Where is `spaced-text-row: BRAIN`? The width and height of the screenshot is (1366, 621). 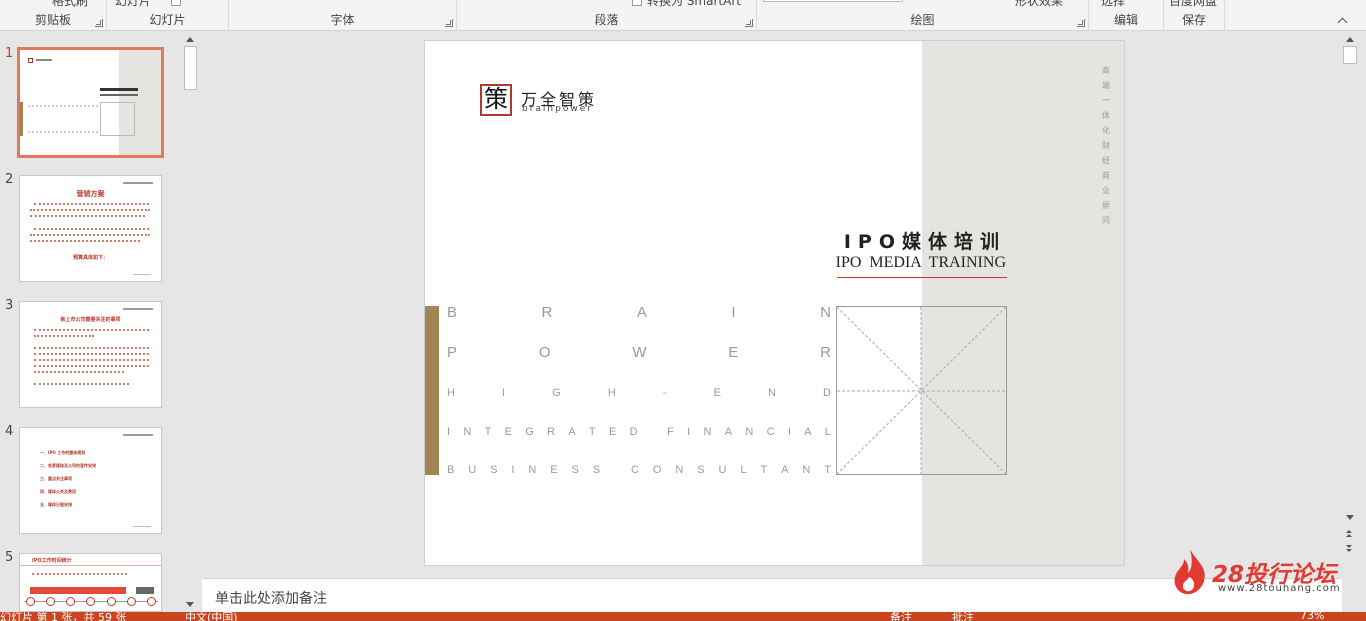 spaced-text-row: BRAIN is located at coordinates (639, 312).